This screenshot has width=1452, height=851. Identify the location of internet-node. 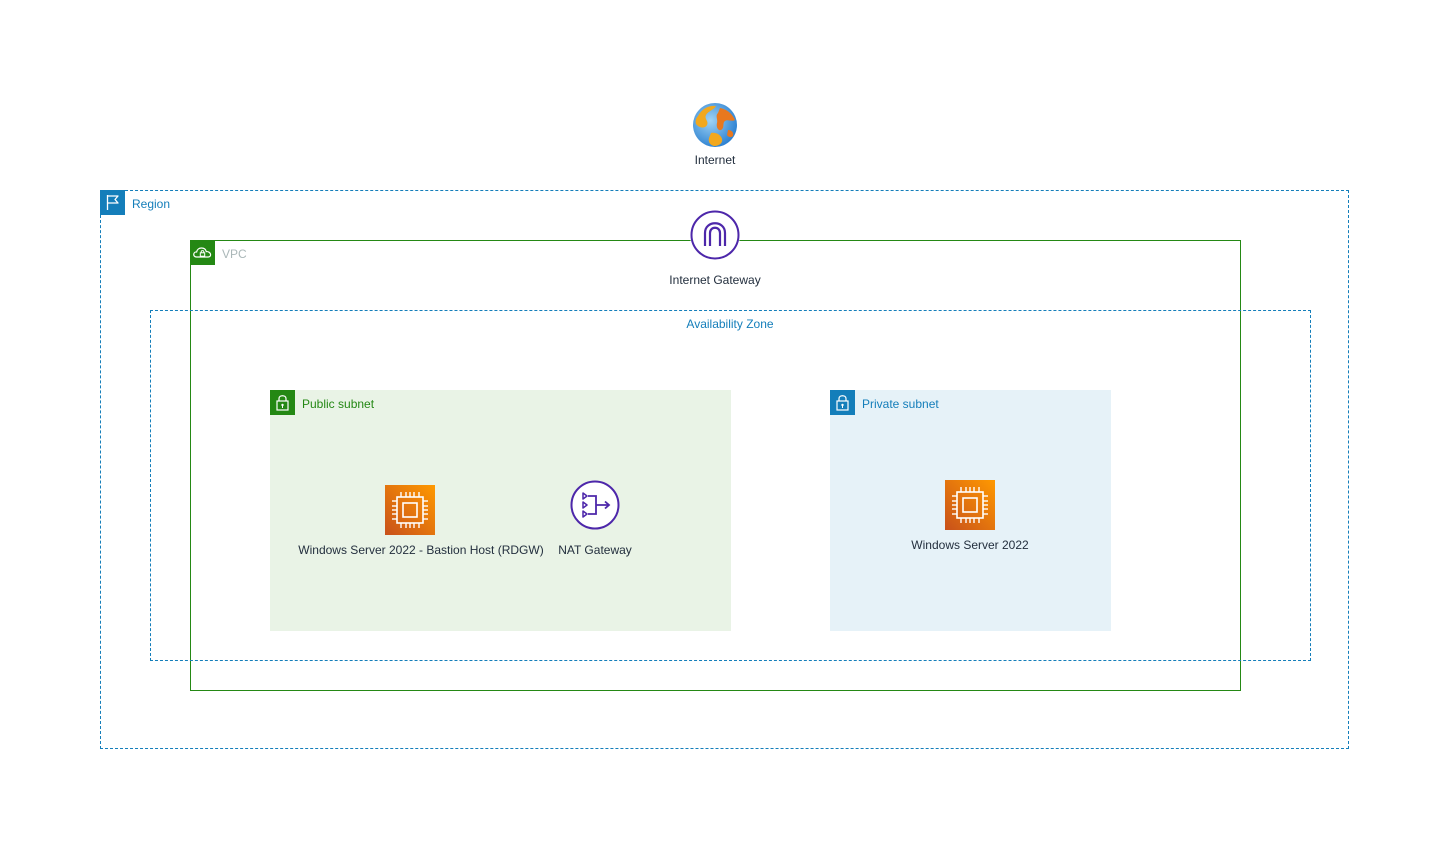
(715, 125).